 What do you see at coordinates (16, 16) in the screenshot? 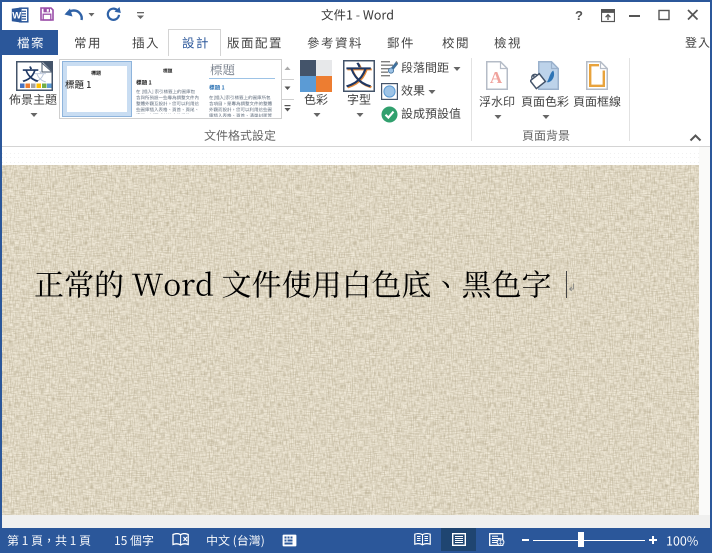
I see `svg-text: W` at bounding box center [16, 16].